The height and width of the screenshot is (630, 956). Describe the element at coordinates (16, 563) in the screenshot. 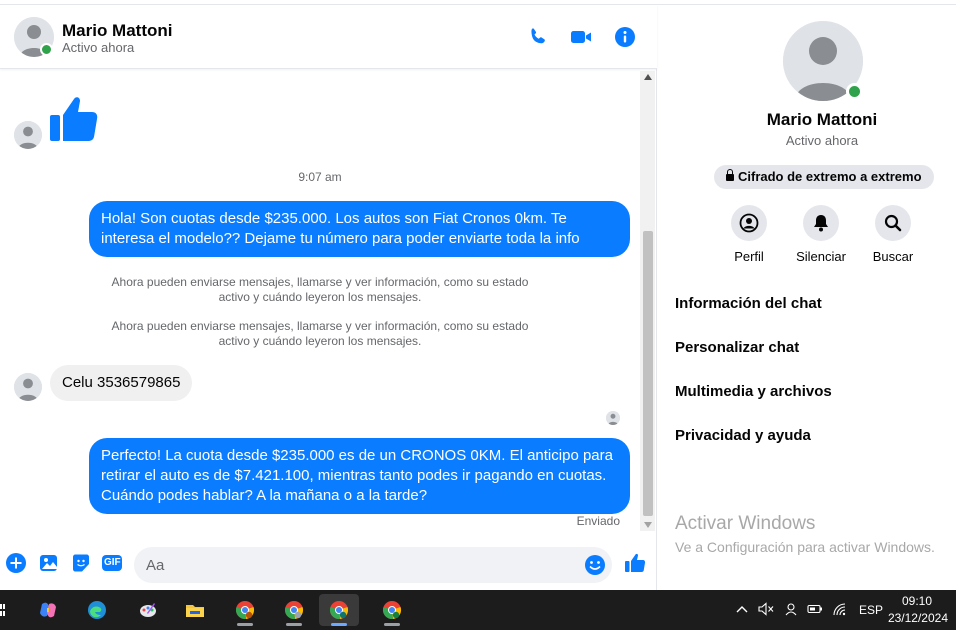

I see `plus-icon` at that location.